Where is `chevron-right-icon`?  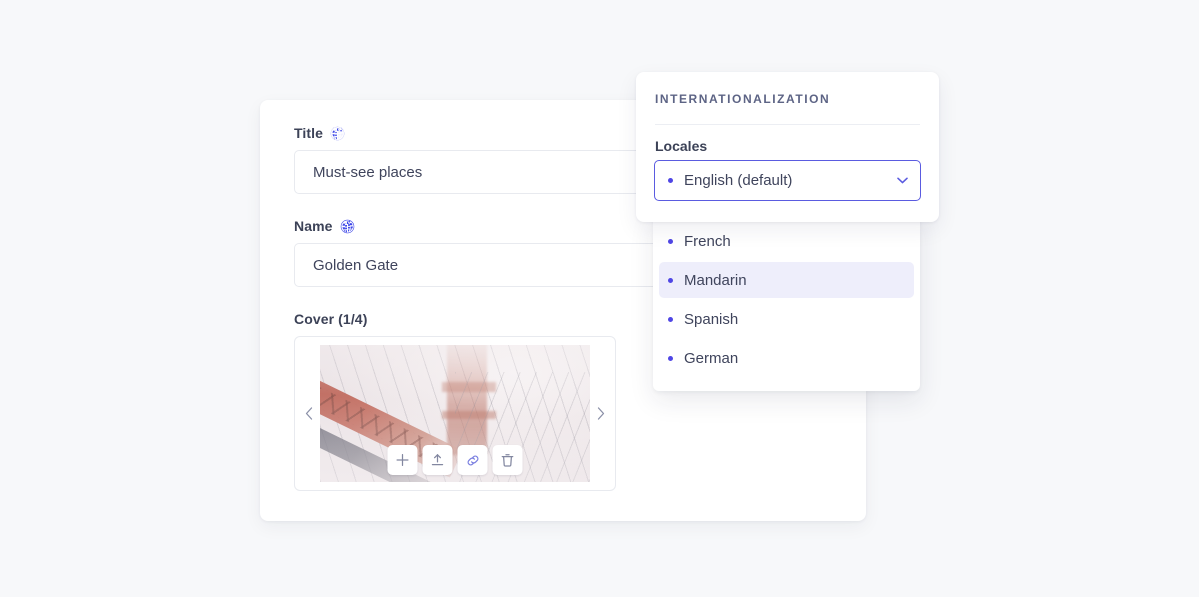 chevron-right-icon is located at coordinates (601, 413).